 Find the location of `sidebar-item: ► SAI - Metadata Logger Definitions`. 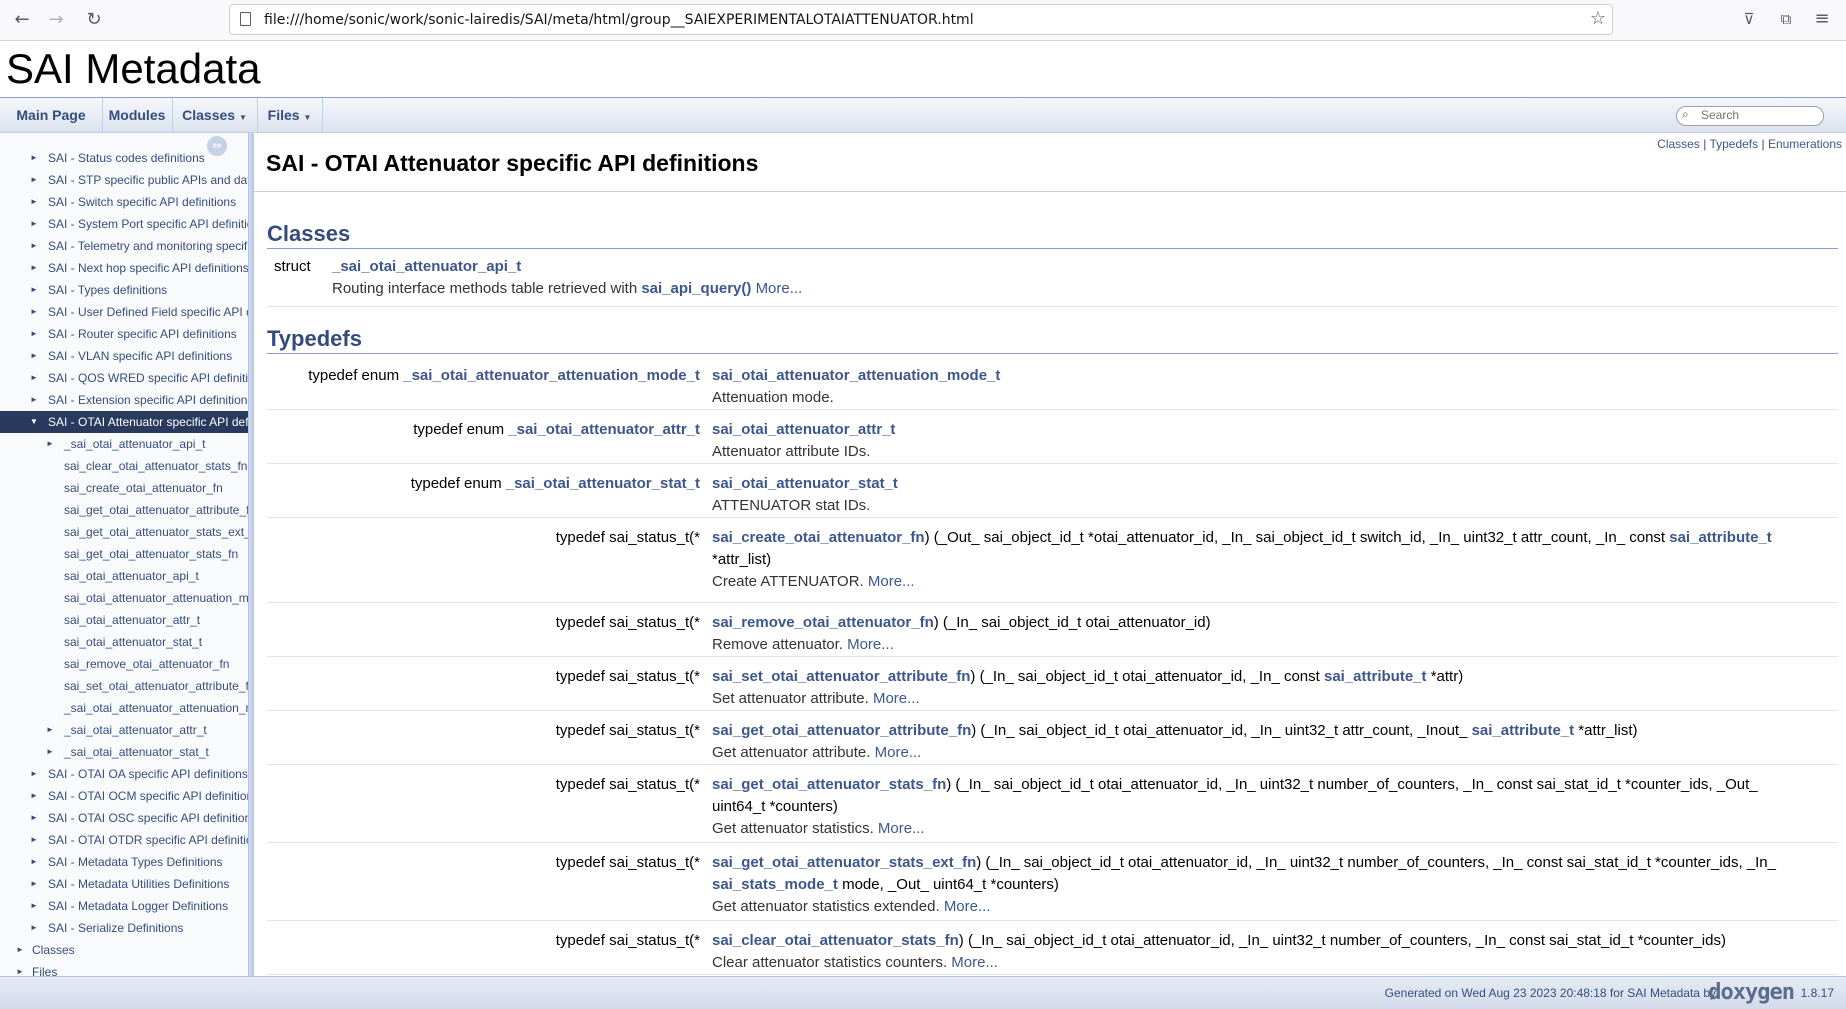

sidebar-item: ► SAI - Metadata Logger Definitions is located at coordinates (124, 906).